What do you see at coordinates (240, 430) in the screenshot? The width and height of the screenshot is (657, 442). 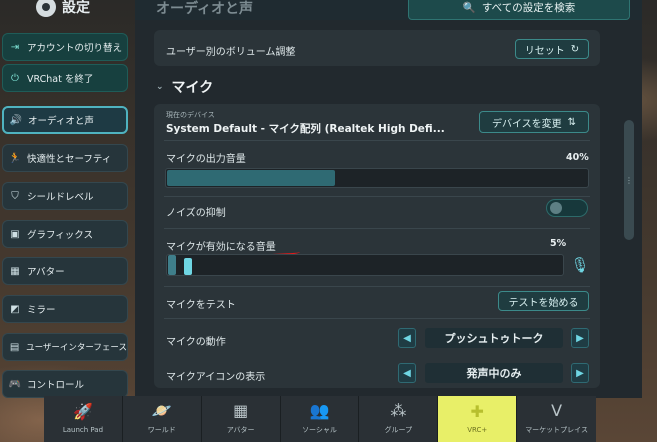 I see `dock-label: アバター` at bounding box center [240, 430].